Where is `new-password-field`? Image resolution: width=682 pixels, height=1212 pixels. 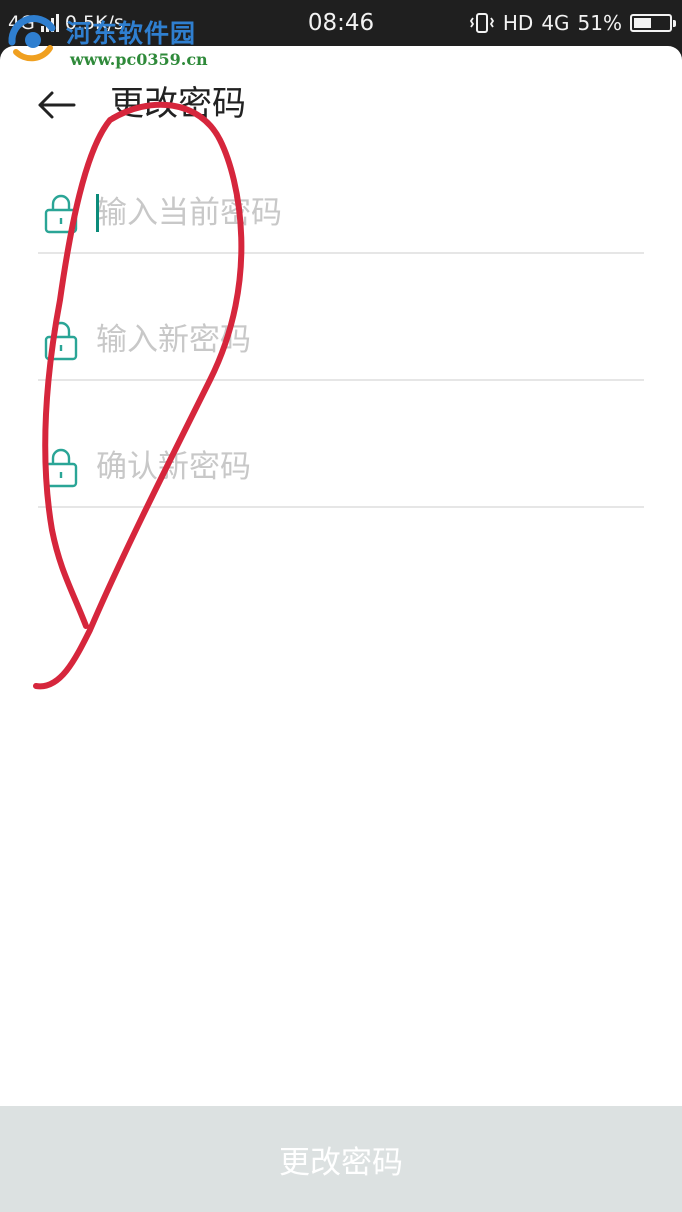 new-password-field is located at coordinates (341, 336).